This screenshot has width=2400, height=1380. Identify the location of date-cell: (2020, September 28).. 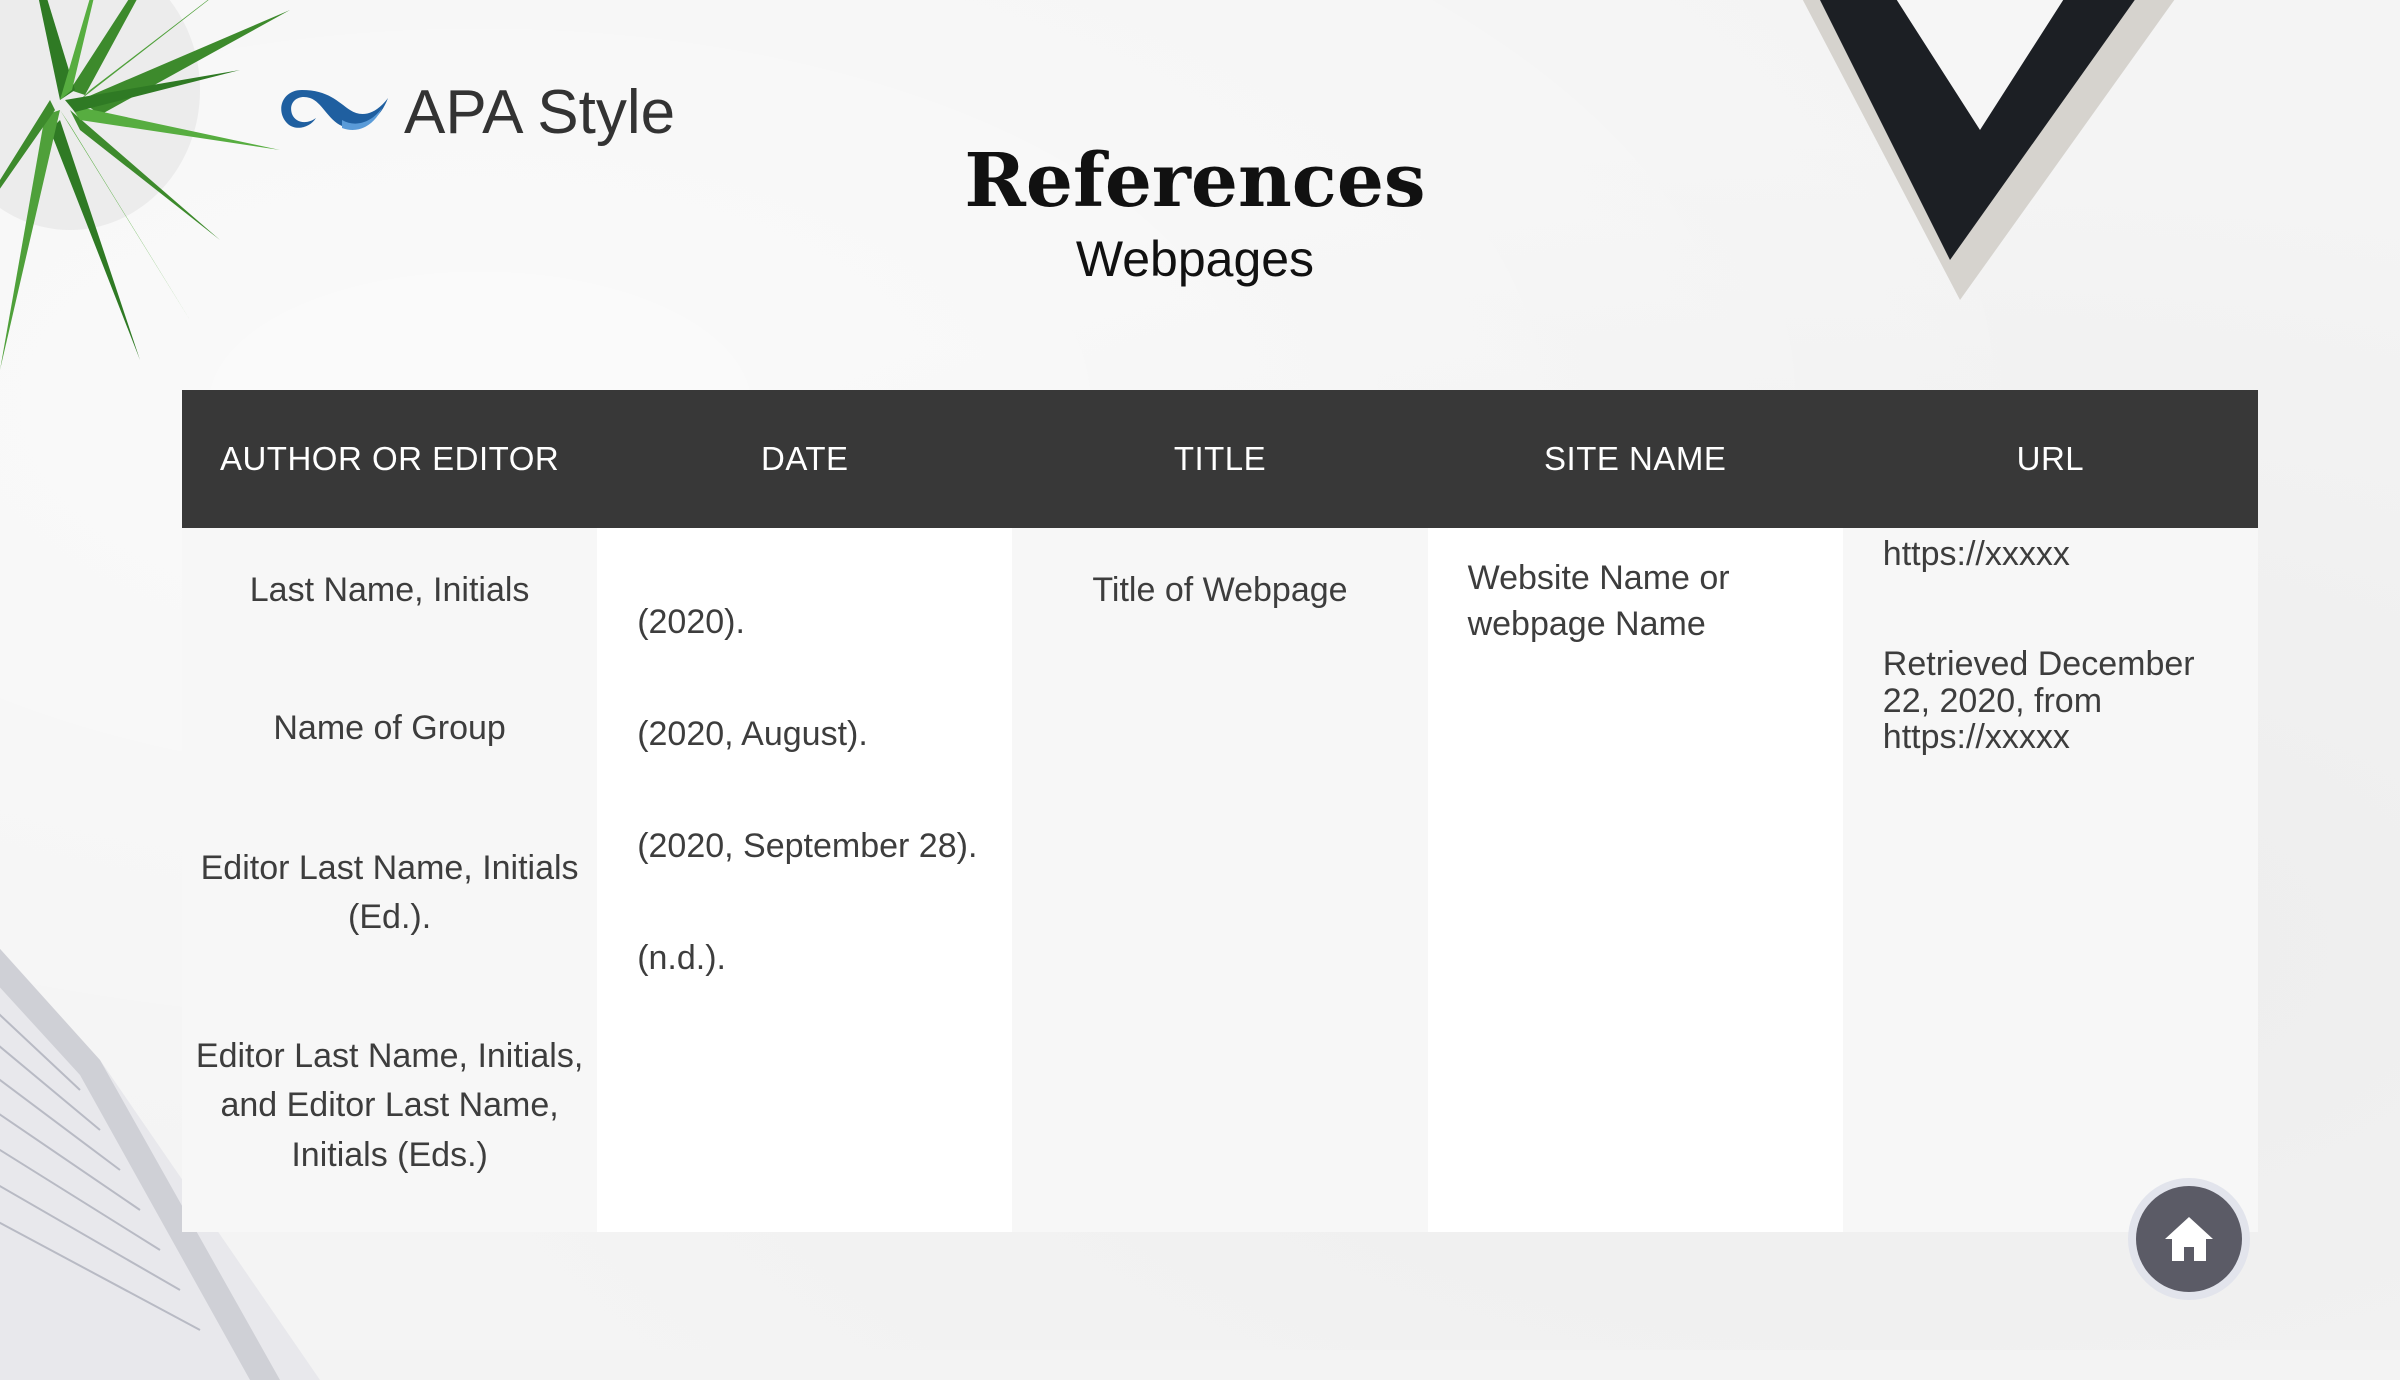
(807, 846).